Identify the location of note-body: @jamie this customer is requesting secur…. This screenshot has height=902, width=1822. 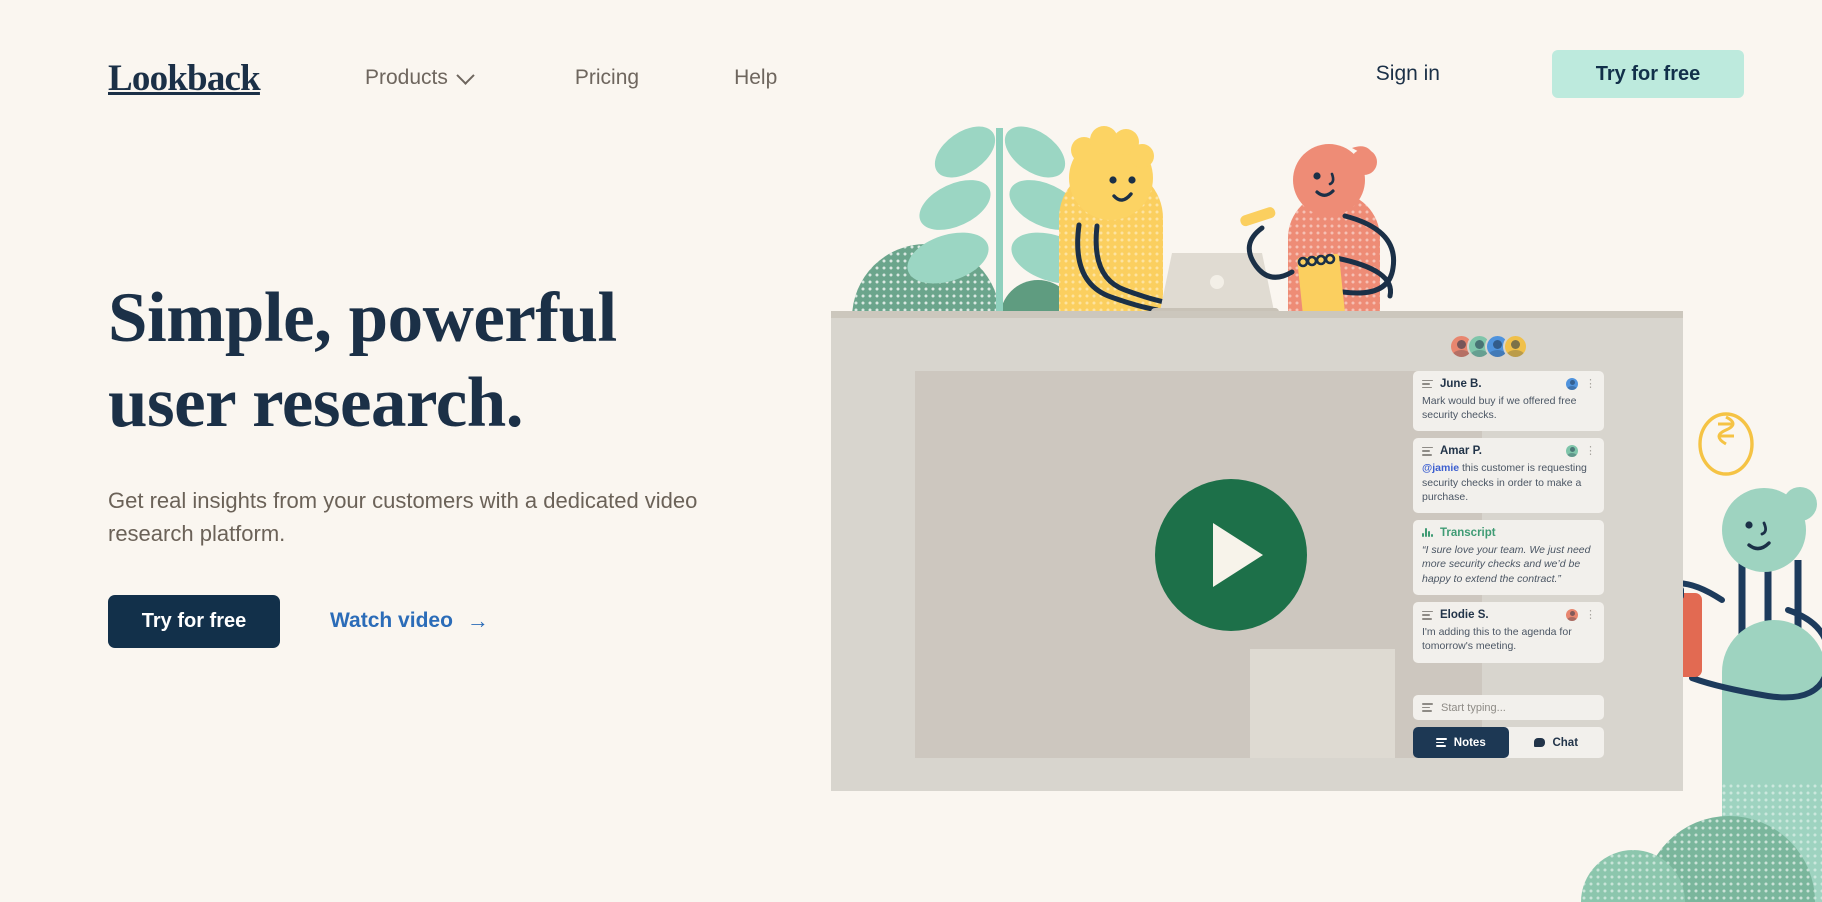
(1508, 482).